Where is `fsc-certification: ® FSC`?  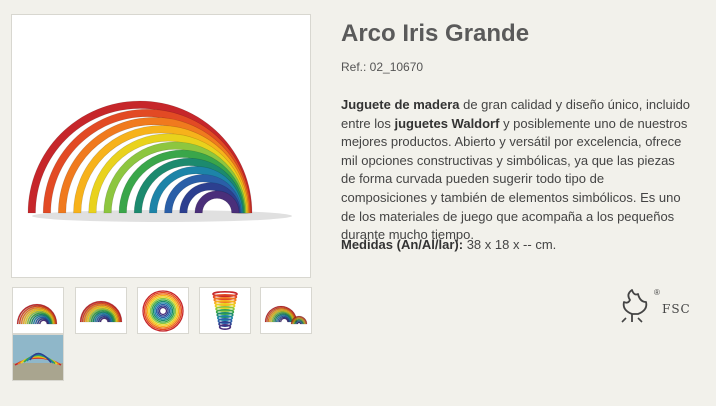
fsc-certification: ® FSC is located at coordinates (654, 308).